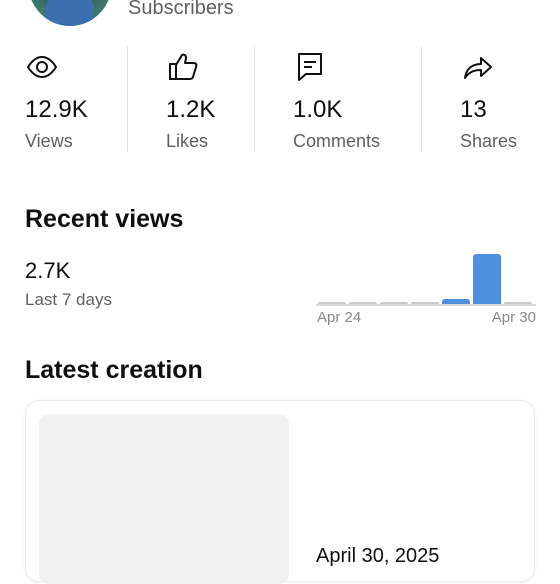 Image resolution: width=560 pixels, height=584 pixels. Describe the element at coordinates (164, 499) in the screenshot. I see `video-thumbnail` at that location.